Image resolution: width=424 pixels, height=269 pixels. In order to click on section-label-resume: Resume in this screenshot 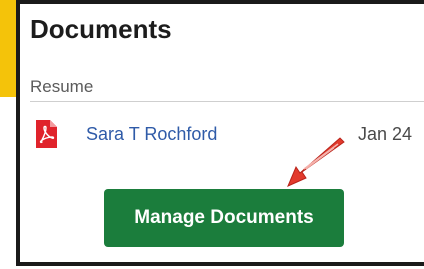, I will do `click(62, 86)`.